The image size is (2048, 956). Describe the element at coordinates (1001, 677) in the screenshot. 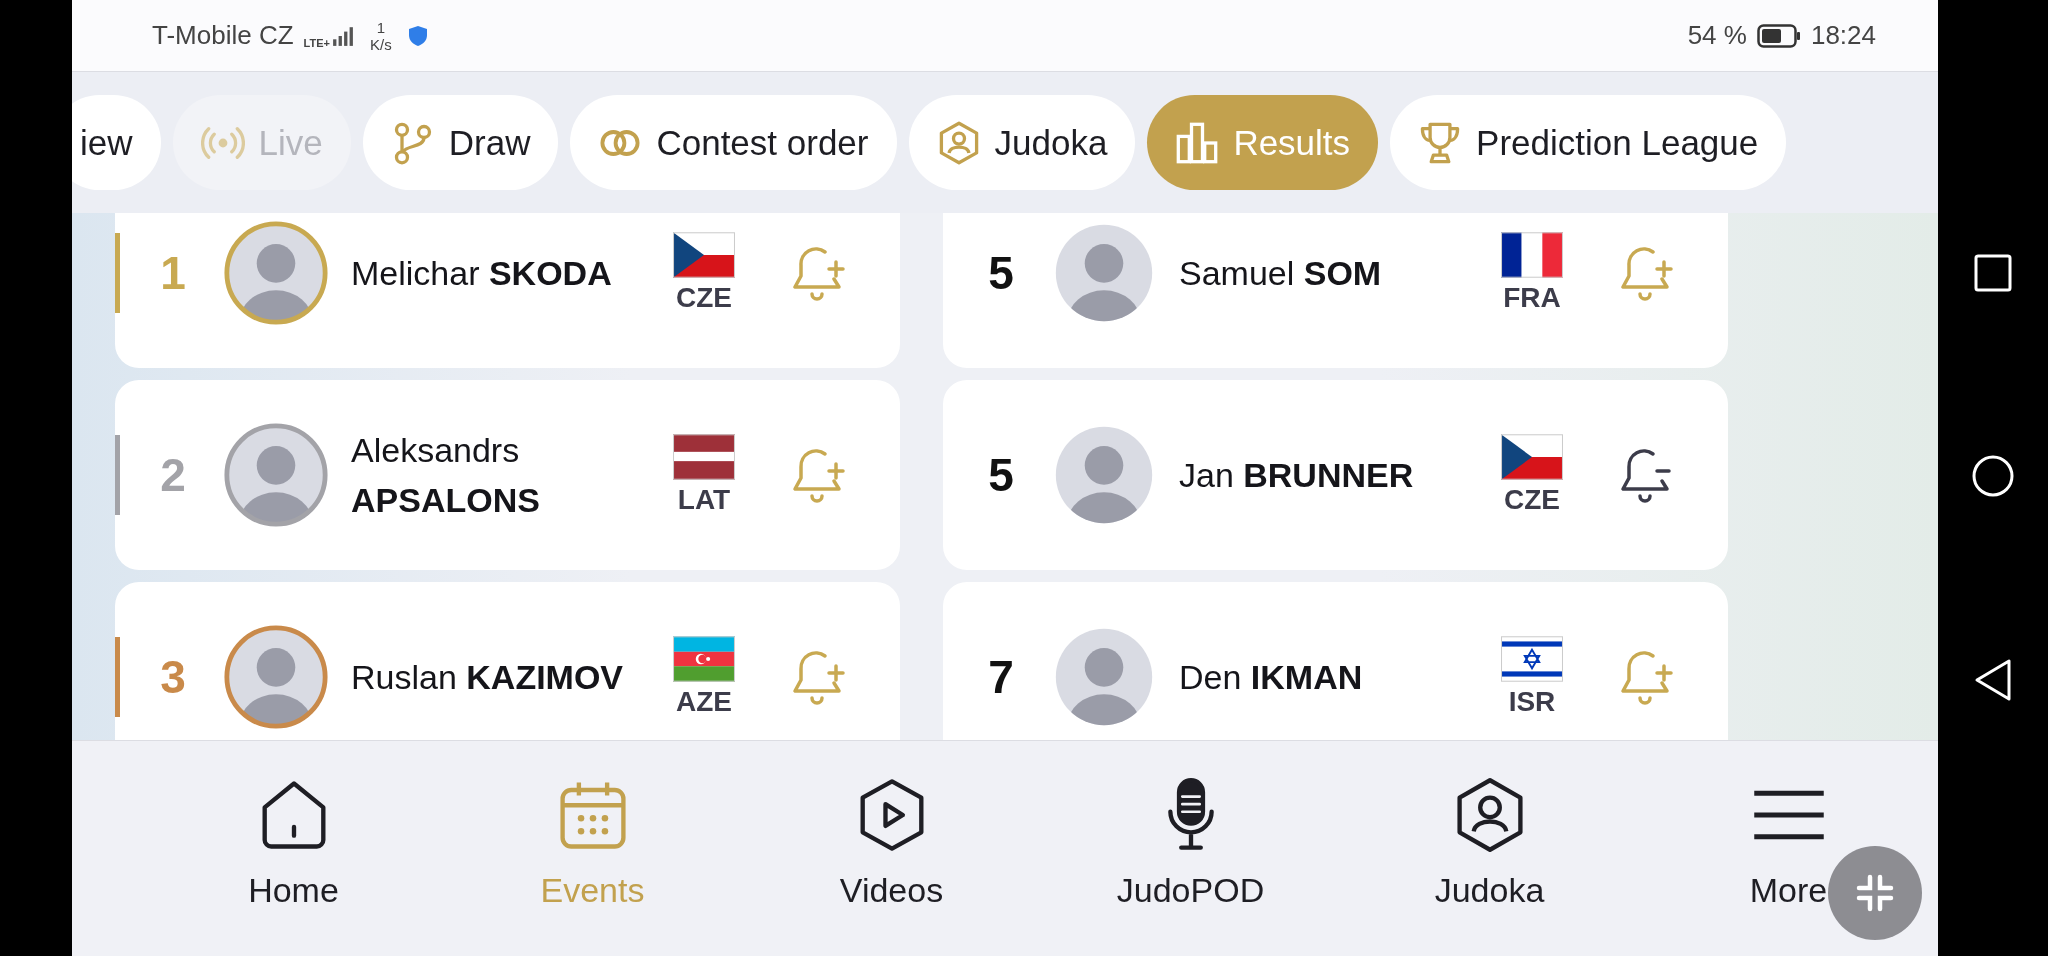

I see `rank-number: 7` at that location.